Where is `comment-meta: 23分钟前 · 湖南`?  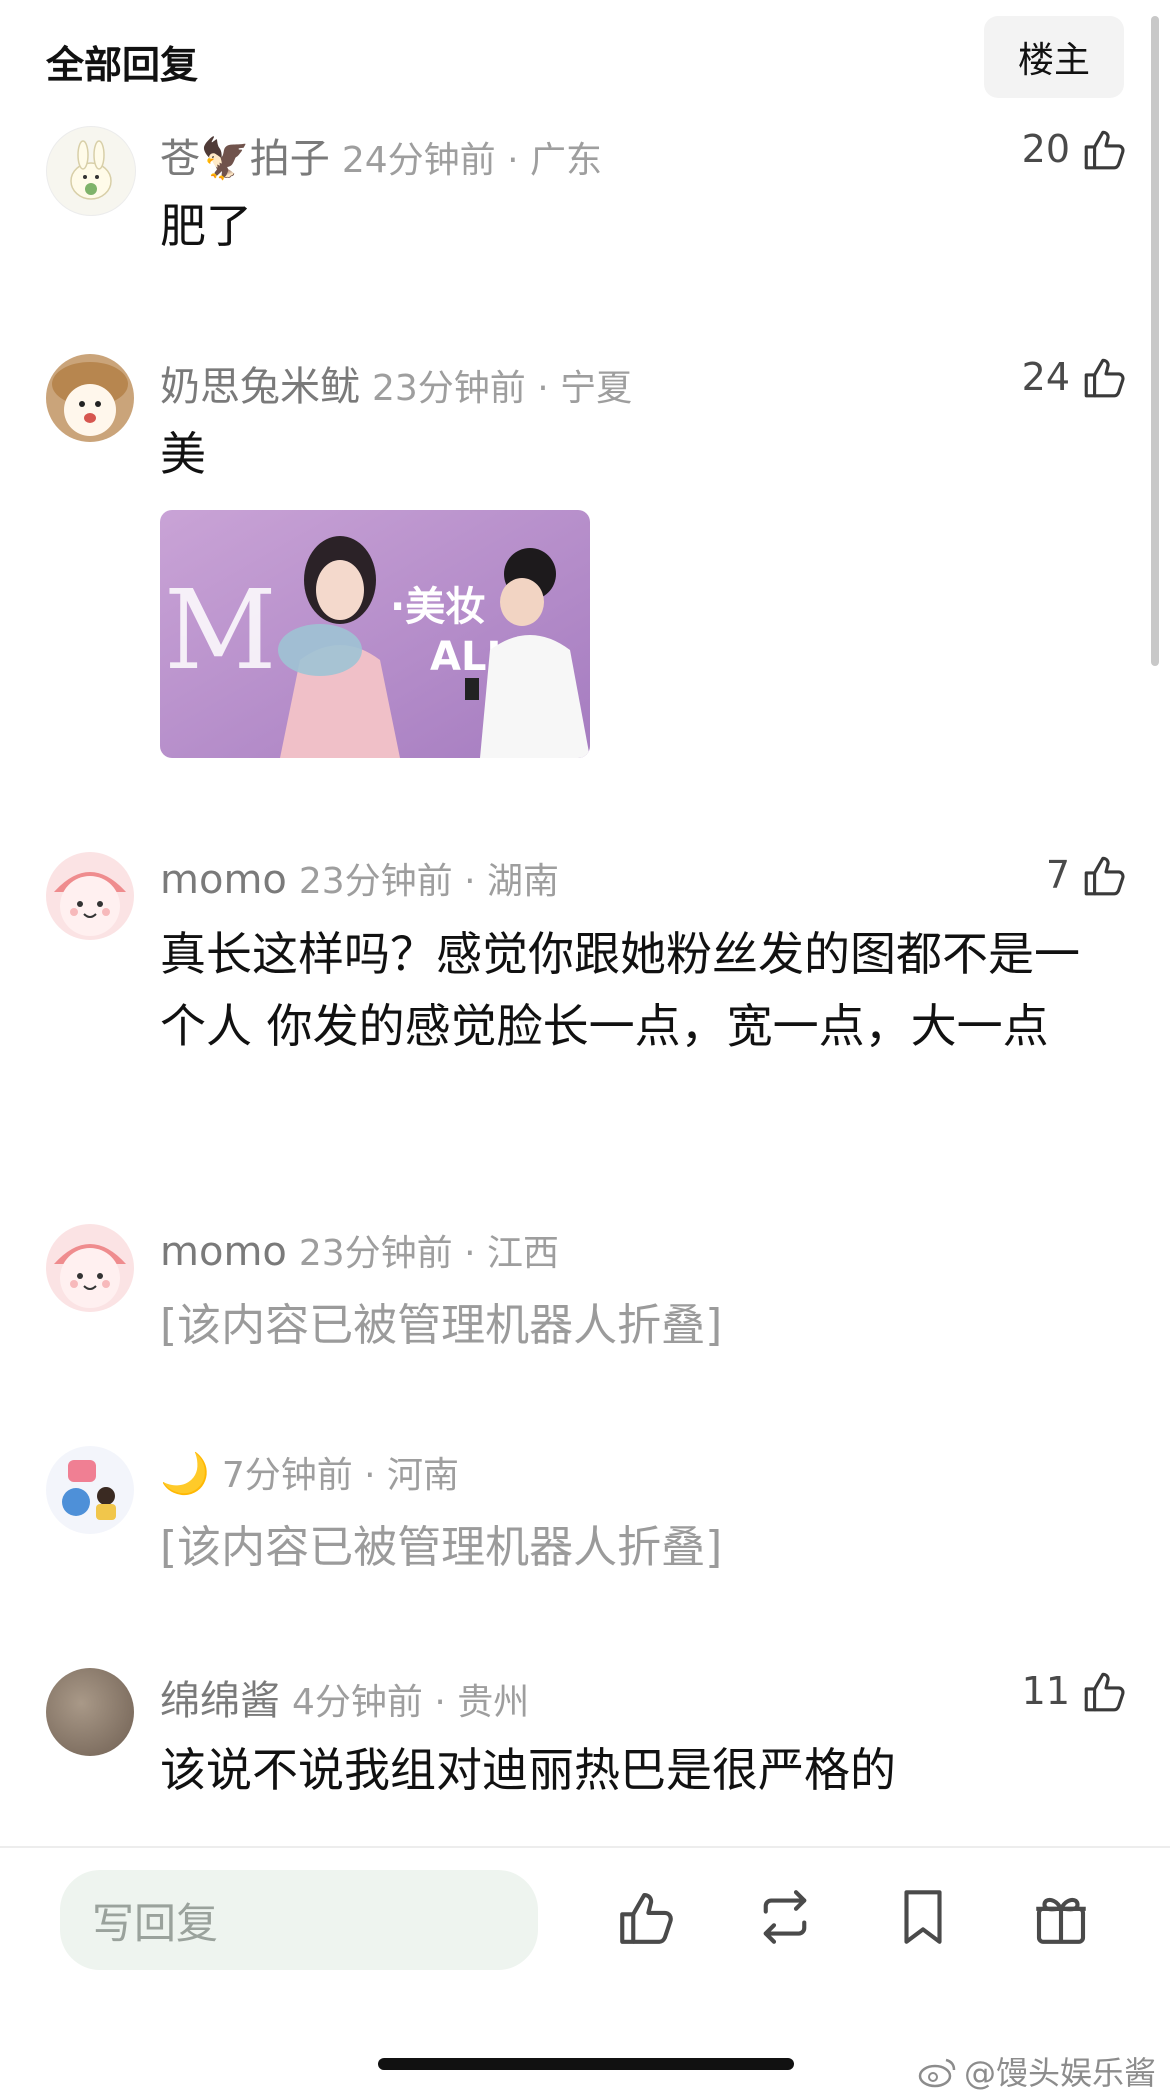
comment-meta: 23分钟前 · 湖南 is located at coordinates (429, 881).